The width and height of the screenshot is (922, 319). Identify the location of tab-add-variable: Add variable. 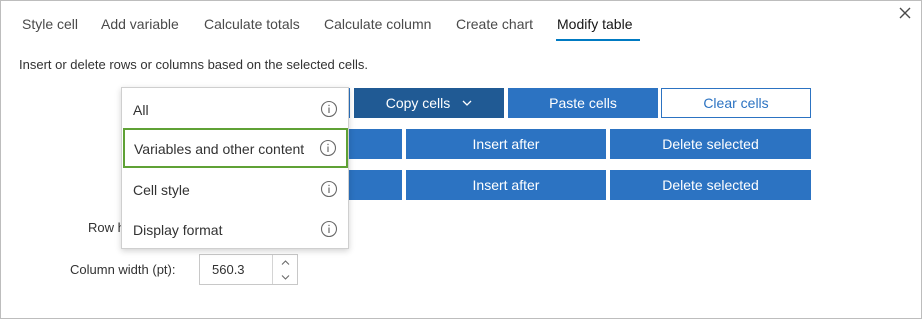
(140, 24).